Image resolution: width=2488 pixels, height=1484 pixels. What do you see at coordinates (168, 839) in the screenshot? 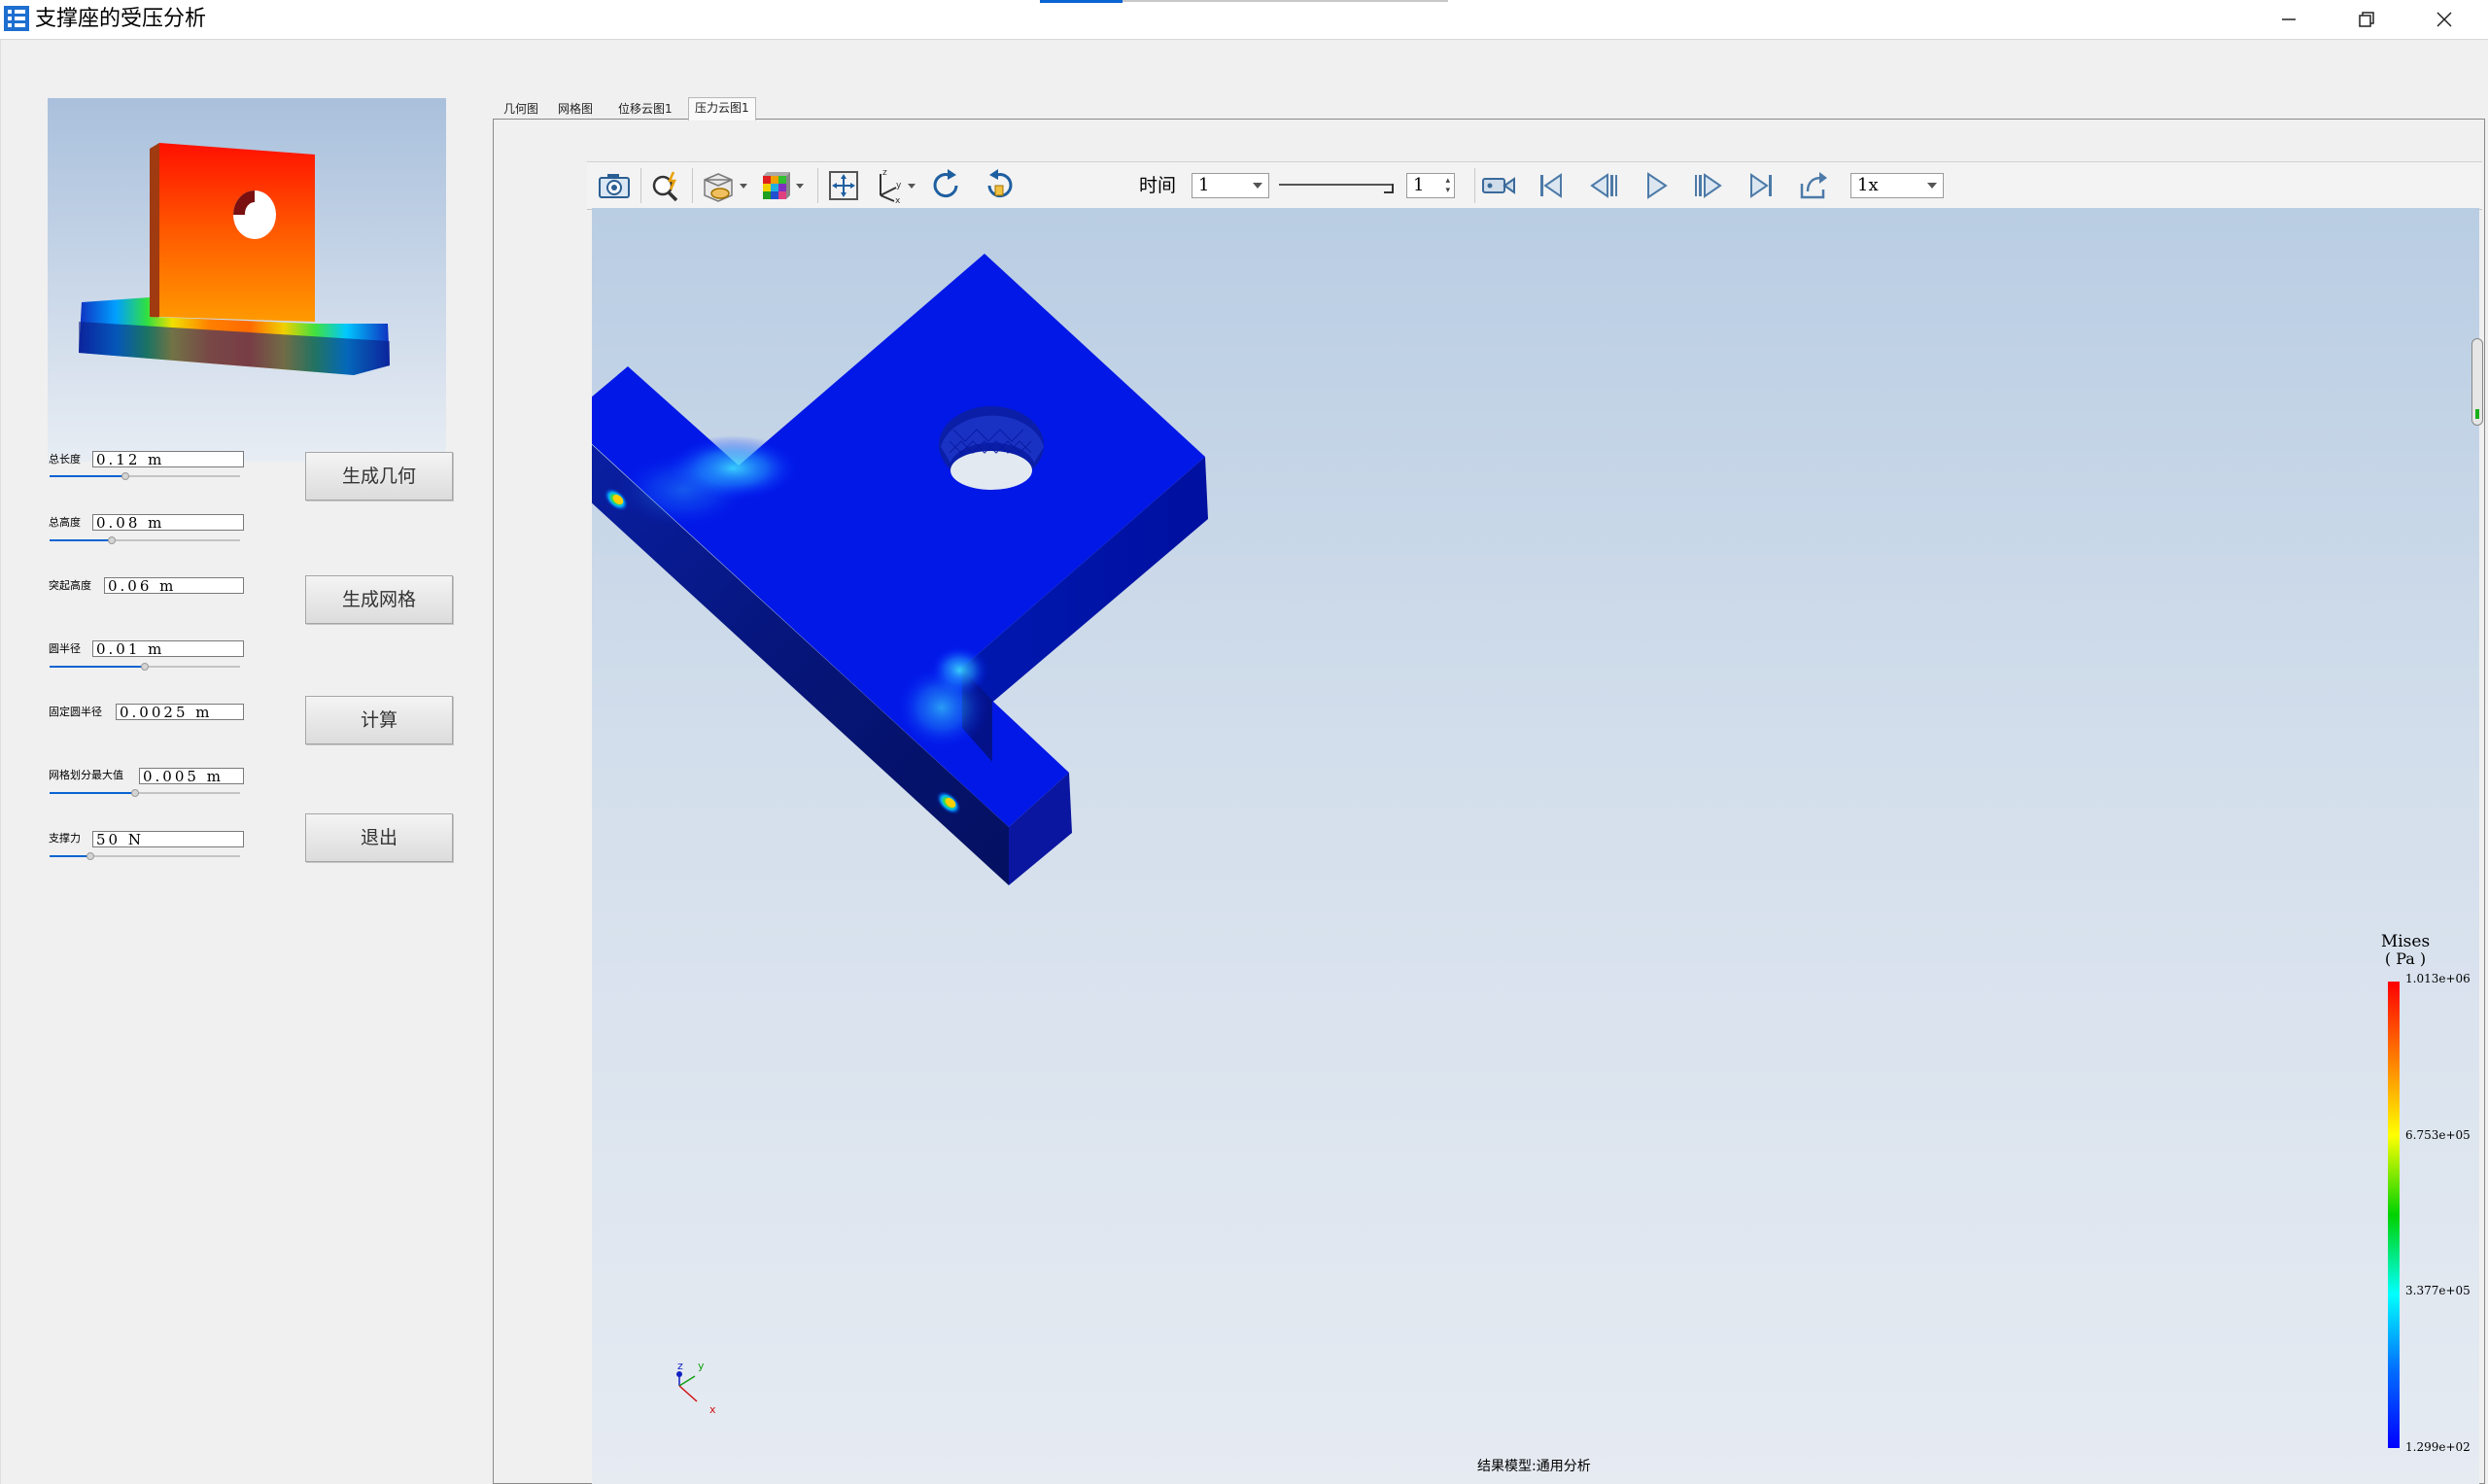
I see `support-force-input: 50 N` at bounding box center [168, 839].